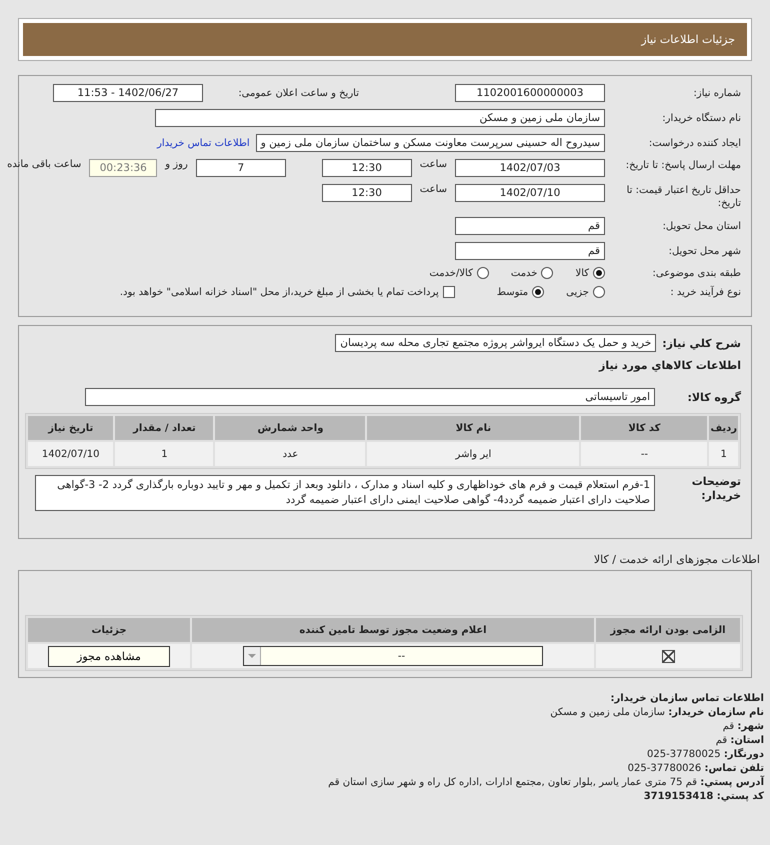  Describe the element at coordinates (683, 197) in the screenshot. I see `field-label: حداقل تاریخ اعتبار قیمت: تا تاریخ:` at that location.